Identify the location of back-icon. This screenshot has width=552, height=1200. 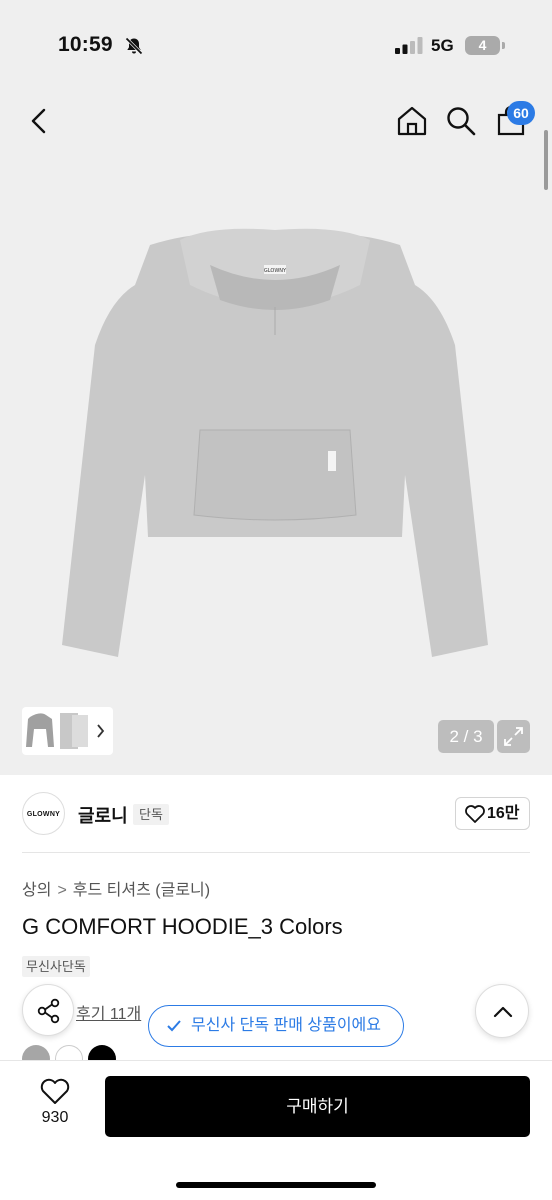
(40, 121).